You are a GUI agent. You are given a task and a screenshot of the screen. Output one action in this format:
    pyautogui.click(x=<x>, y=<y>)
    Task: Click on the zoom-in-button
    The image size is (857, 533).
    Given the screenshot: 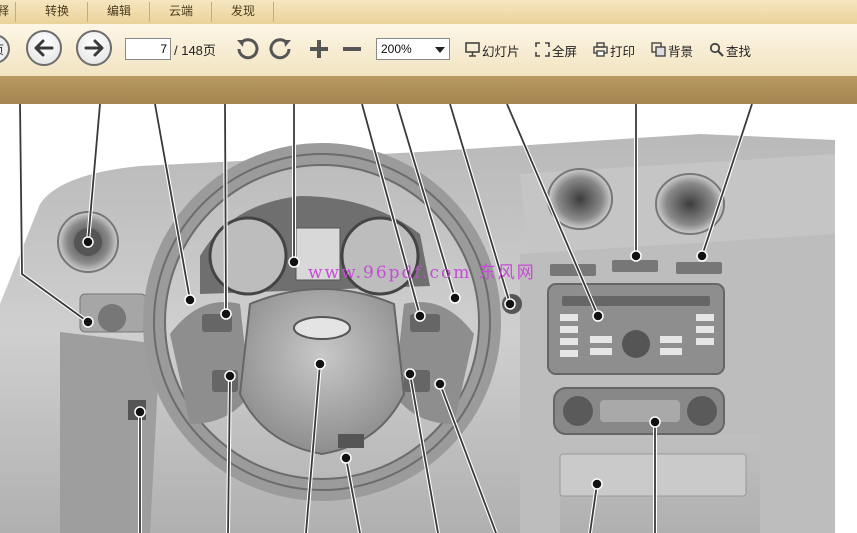 What is the action you would take?
    pyautogui.click(x=319, y=49)
    